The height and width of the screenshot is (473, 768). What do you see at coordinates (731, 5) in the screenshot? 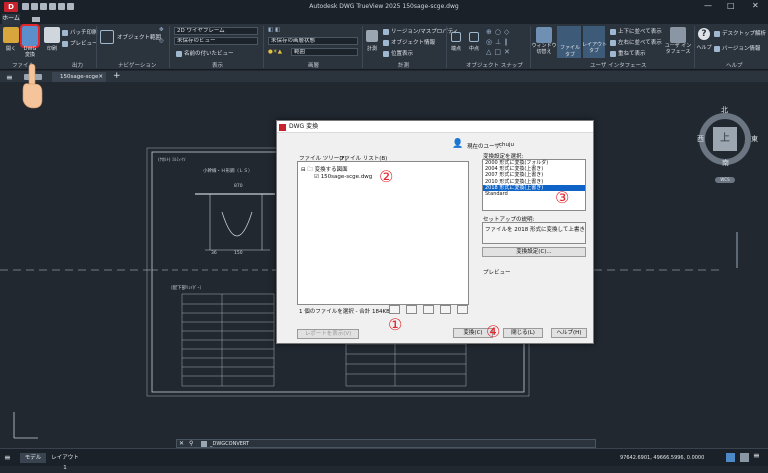
I see `maximize-button: □` at bounding box center [731, 5].